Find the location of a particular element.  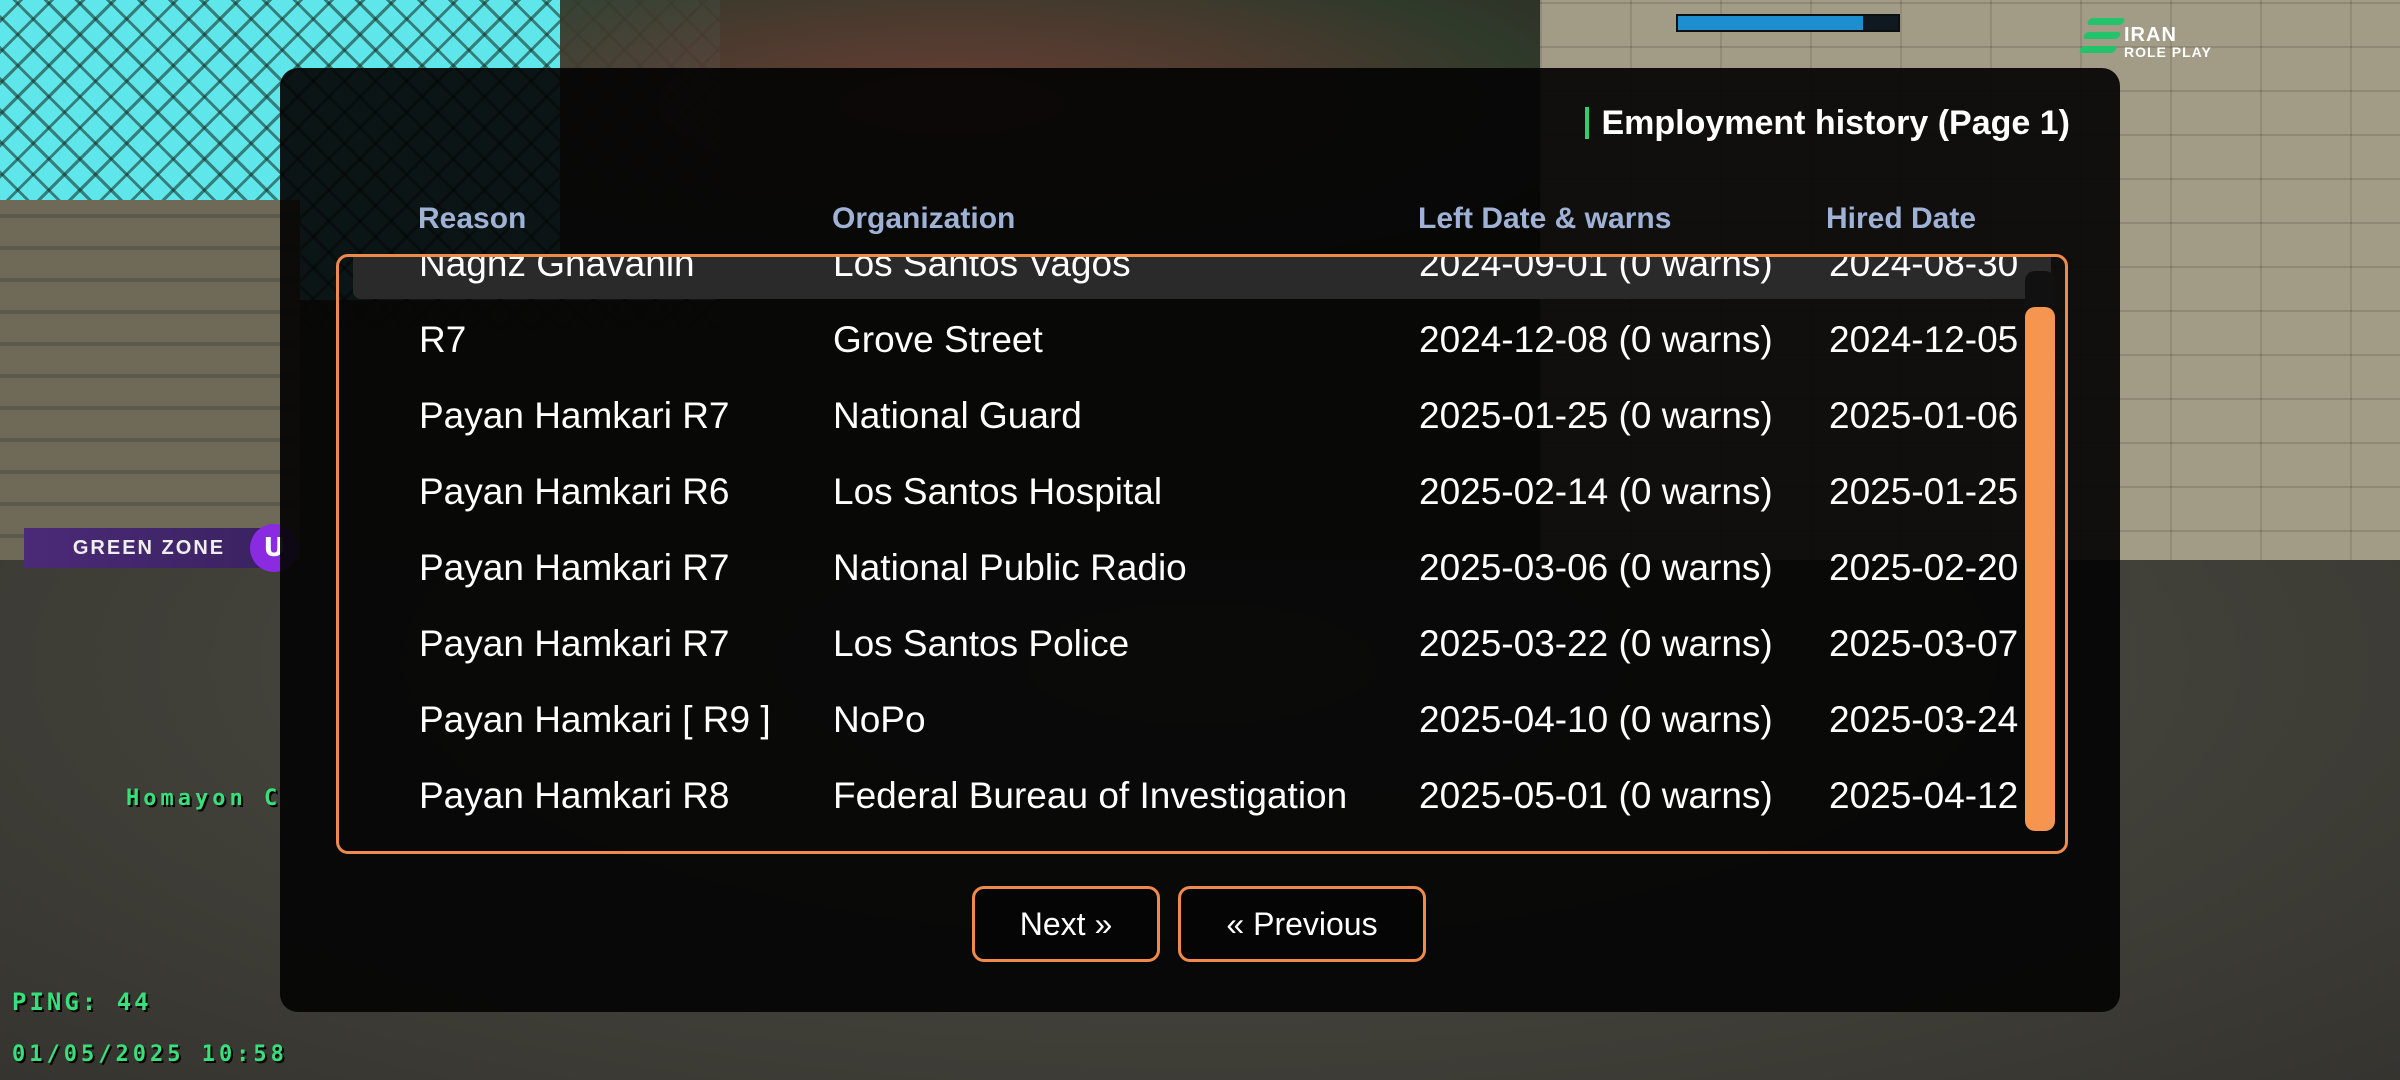

hired-date-cell: 2024-08-30 is located at coordinates (1924, 269).